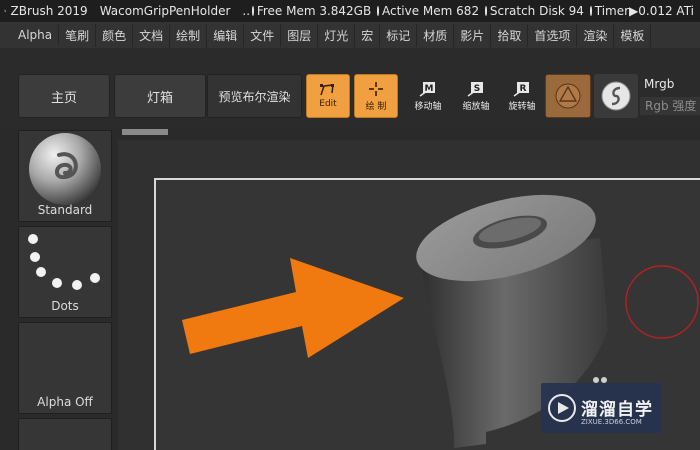  Describe the element at coordinates (253, 11) in the screenshot. I see `free-mem-dot-icon` at that location.